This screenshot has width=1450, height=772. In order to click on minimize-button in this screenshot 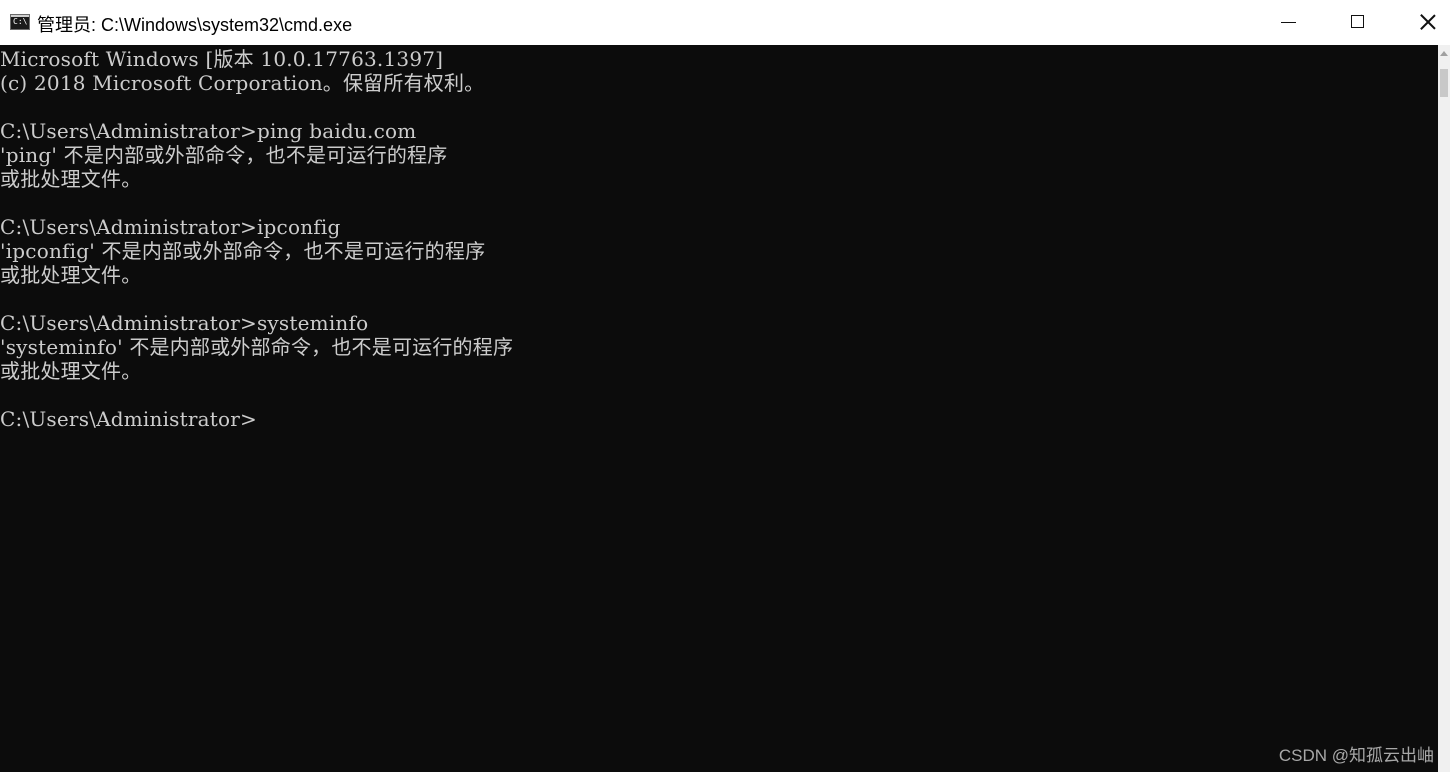, I will do `click(1288, 22)`.